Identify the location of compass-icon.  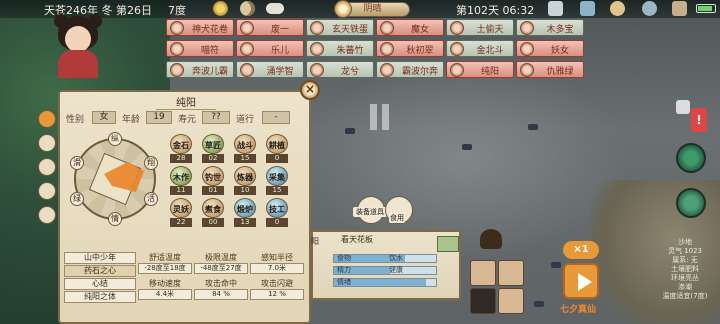
(617, 8).